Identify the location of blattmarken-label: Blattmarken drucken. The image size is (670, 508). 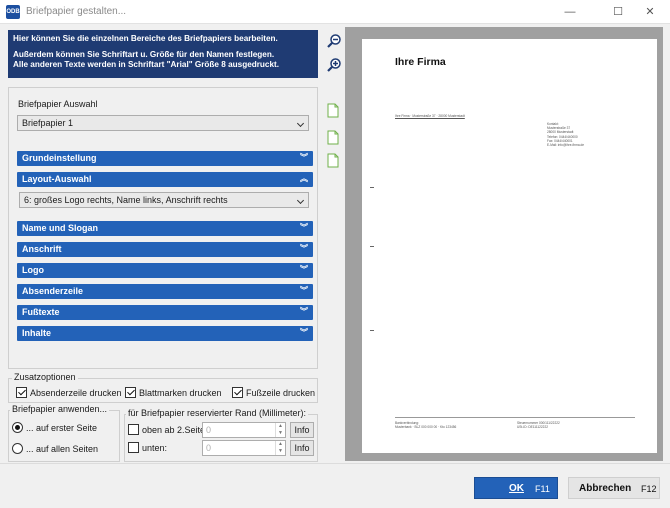
(180, 393).